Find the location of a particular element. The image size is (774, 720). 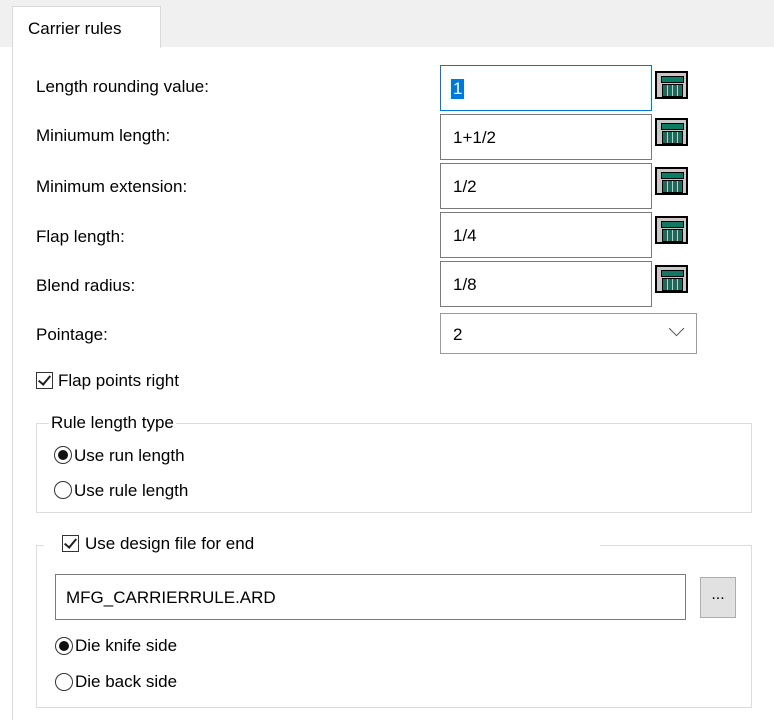

pointage-label: Pointage: is located at coordinates (72, 334).